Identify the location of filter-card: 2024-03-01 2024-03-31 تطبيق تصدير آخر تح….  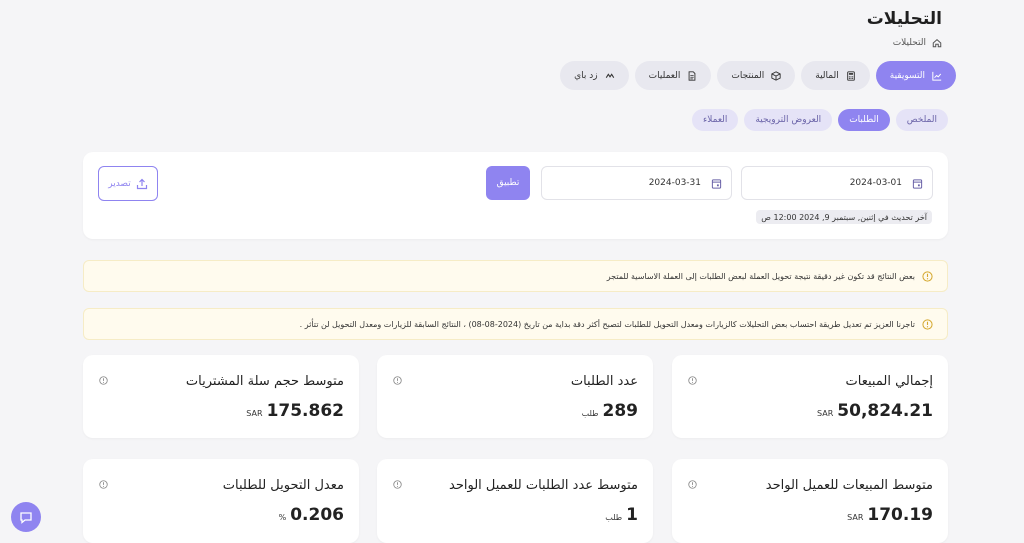
(515, 195).